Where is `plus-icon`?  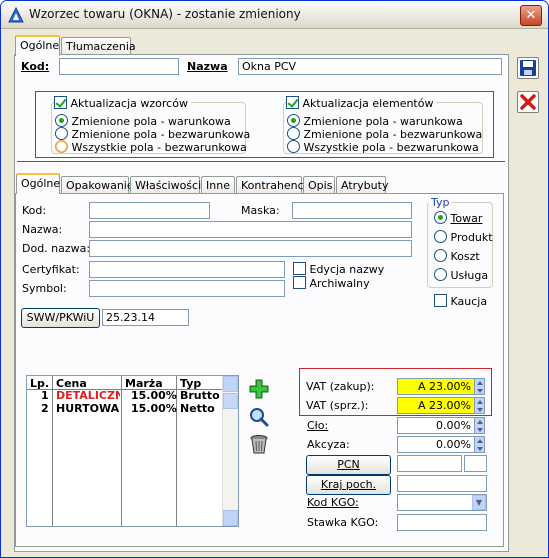 plus-icon is located at coordinates (259, 389).